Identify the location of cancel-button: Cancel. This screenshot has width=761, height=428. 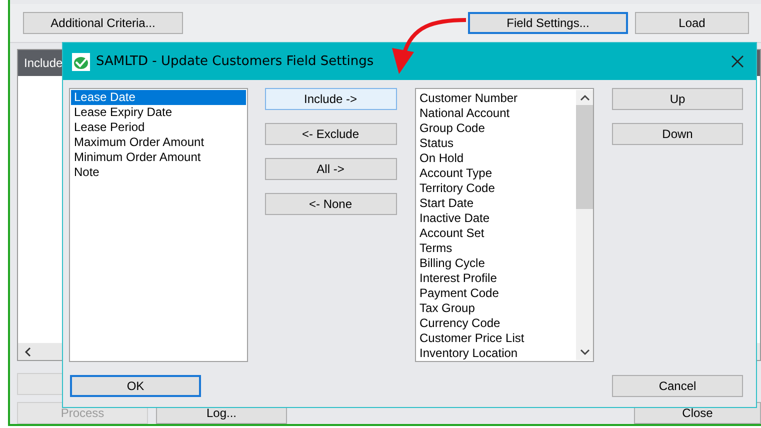
(677, 386).